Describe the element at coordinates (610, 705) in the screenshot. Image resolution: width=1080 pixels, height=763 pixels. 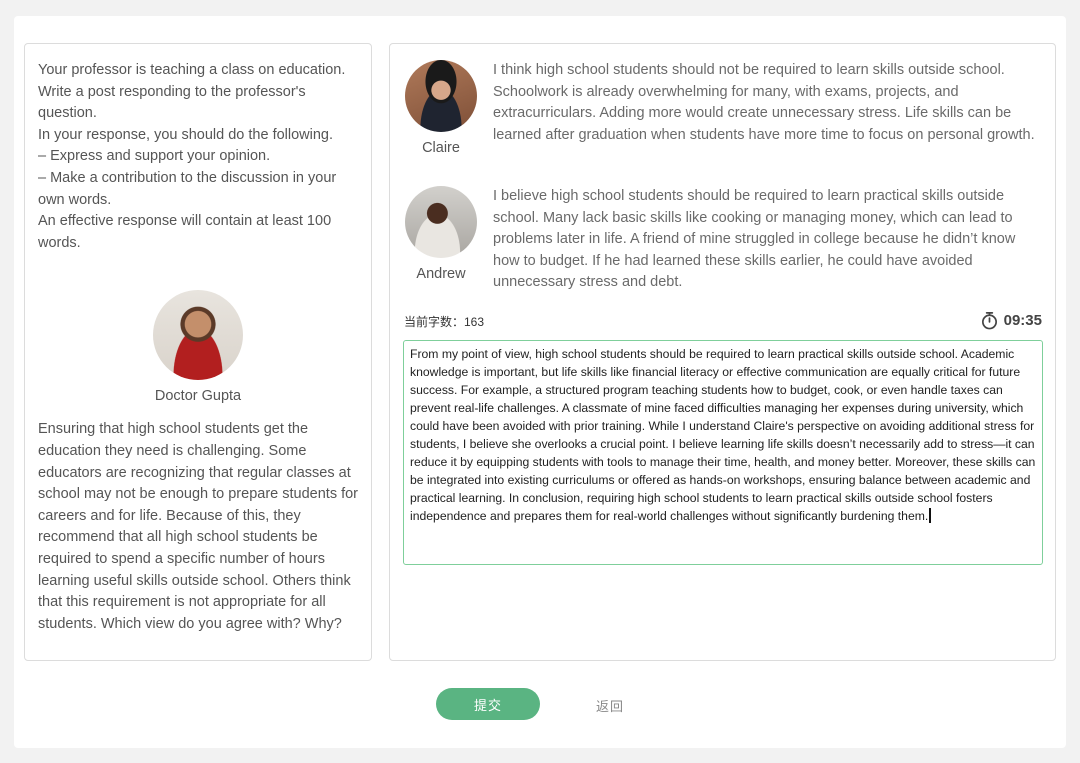
I see `back-link: 返回` at that location.